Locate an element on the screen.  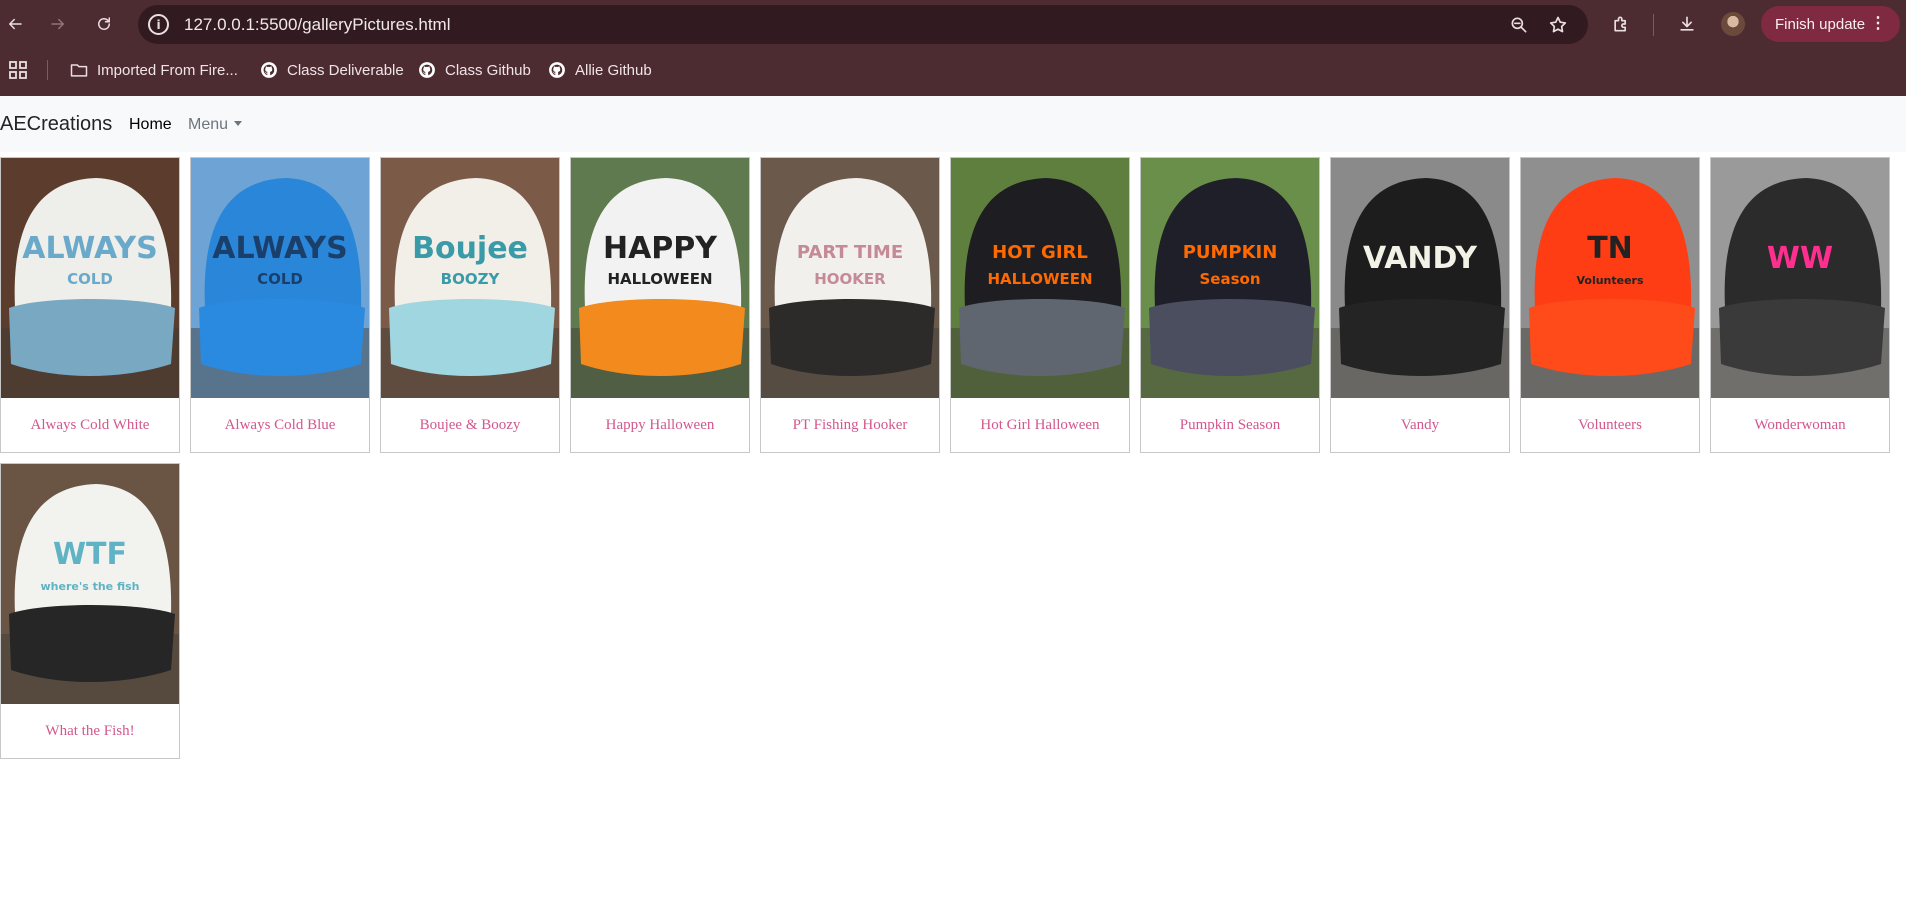
gallery-card: VANDY Vandy is located at coordinates (1420, 305).